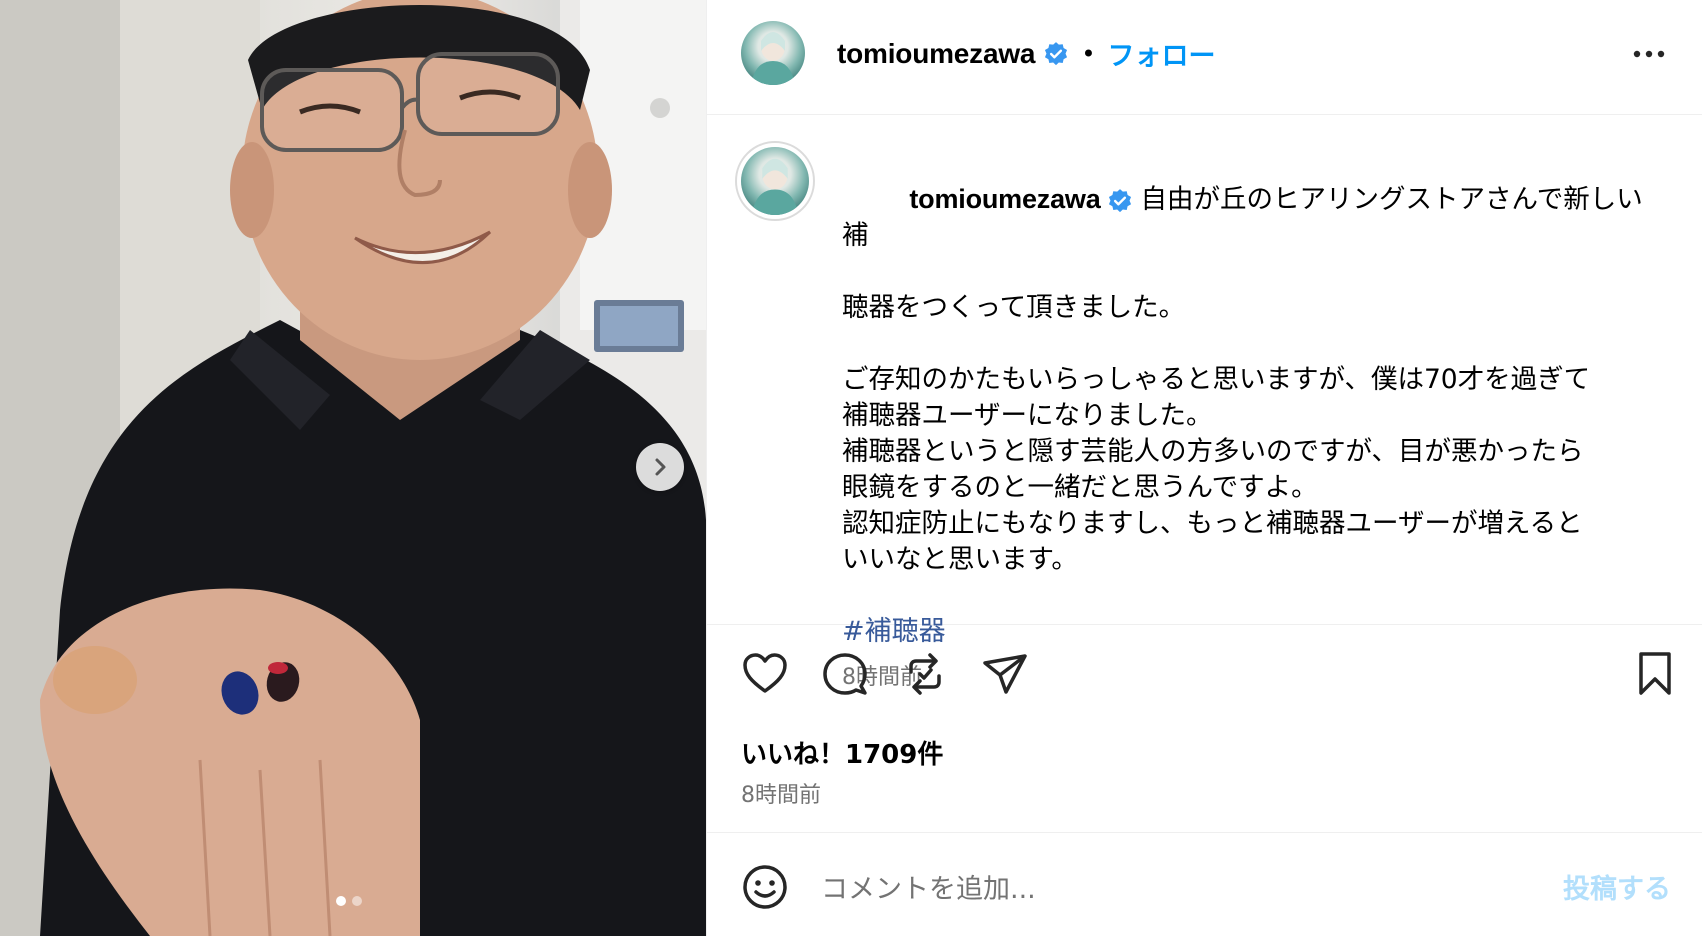  What do you see at coordinates (341, 901) in the screenshot?
I see `carousel-dot-active` at bounding box center [341, 901].